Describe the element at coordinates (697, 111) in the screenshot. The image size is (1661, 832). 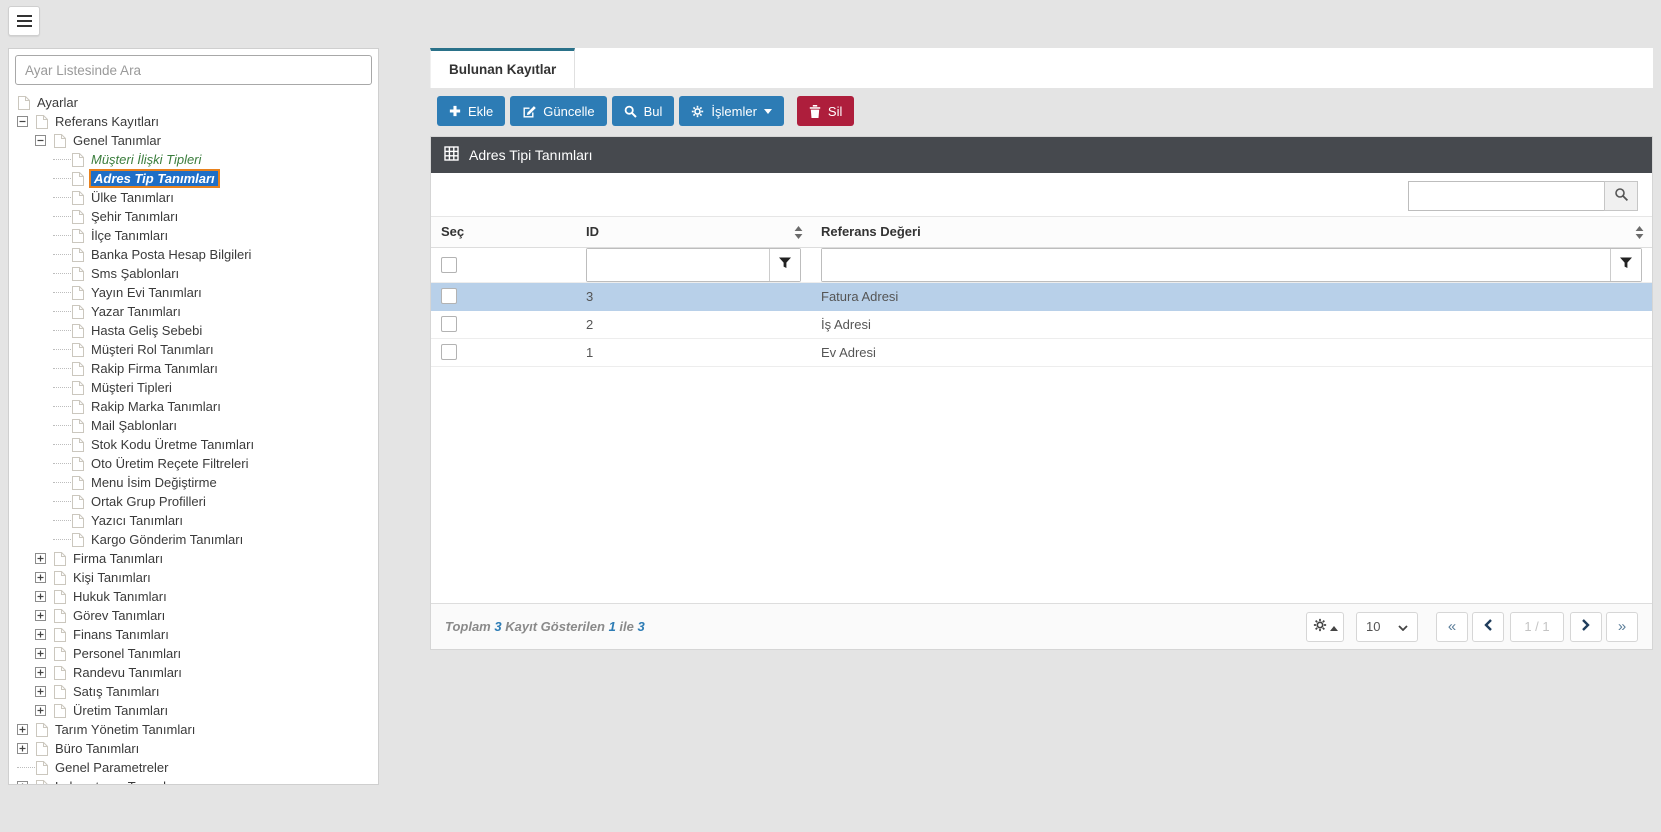
I see `gear-icon` at that location.